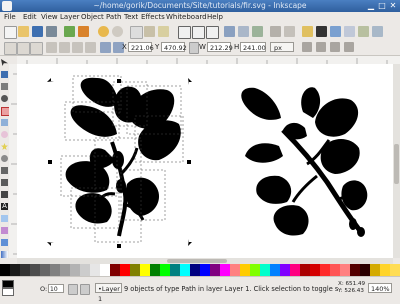  I want to click on w-field: 212.29, so click(220, 47).